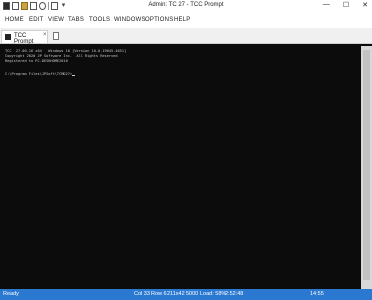 This screenshot has width=372, height=300. I want to click on tab-bar: TCC Prompt ×, so click(186, 36).